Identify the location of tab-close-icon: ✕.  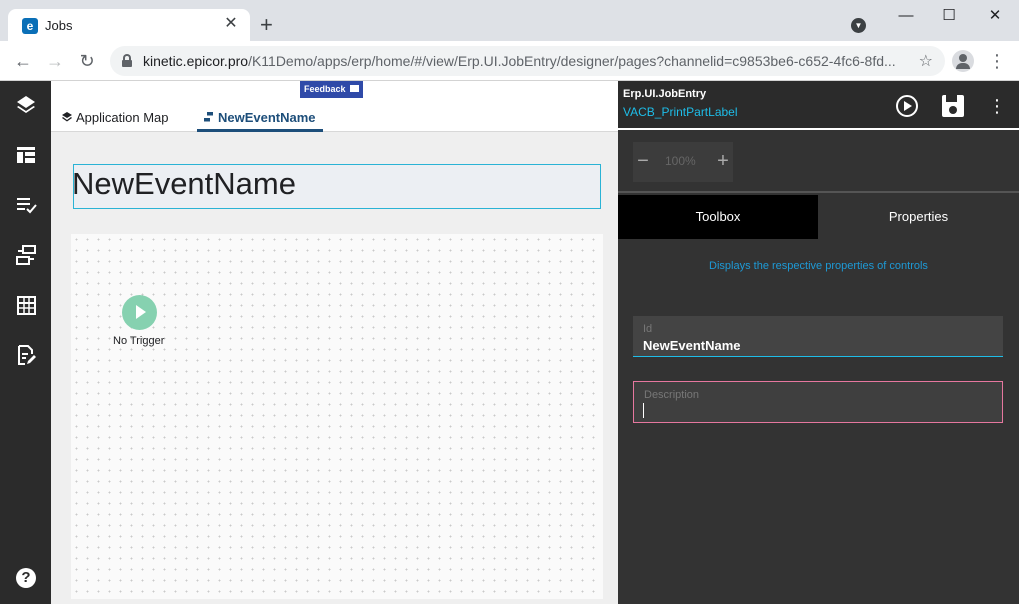
(231, 24).